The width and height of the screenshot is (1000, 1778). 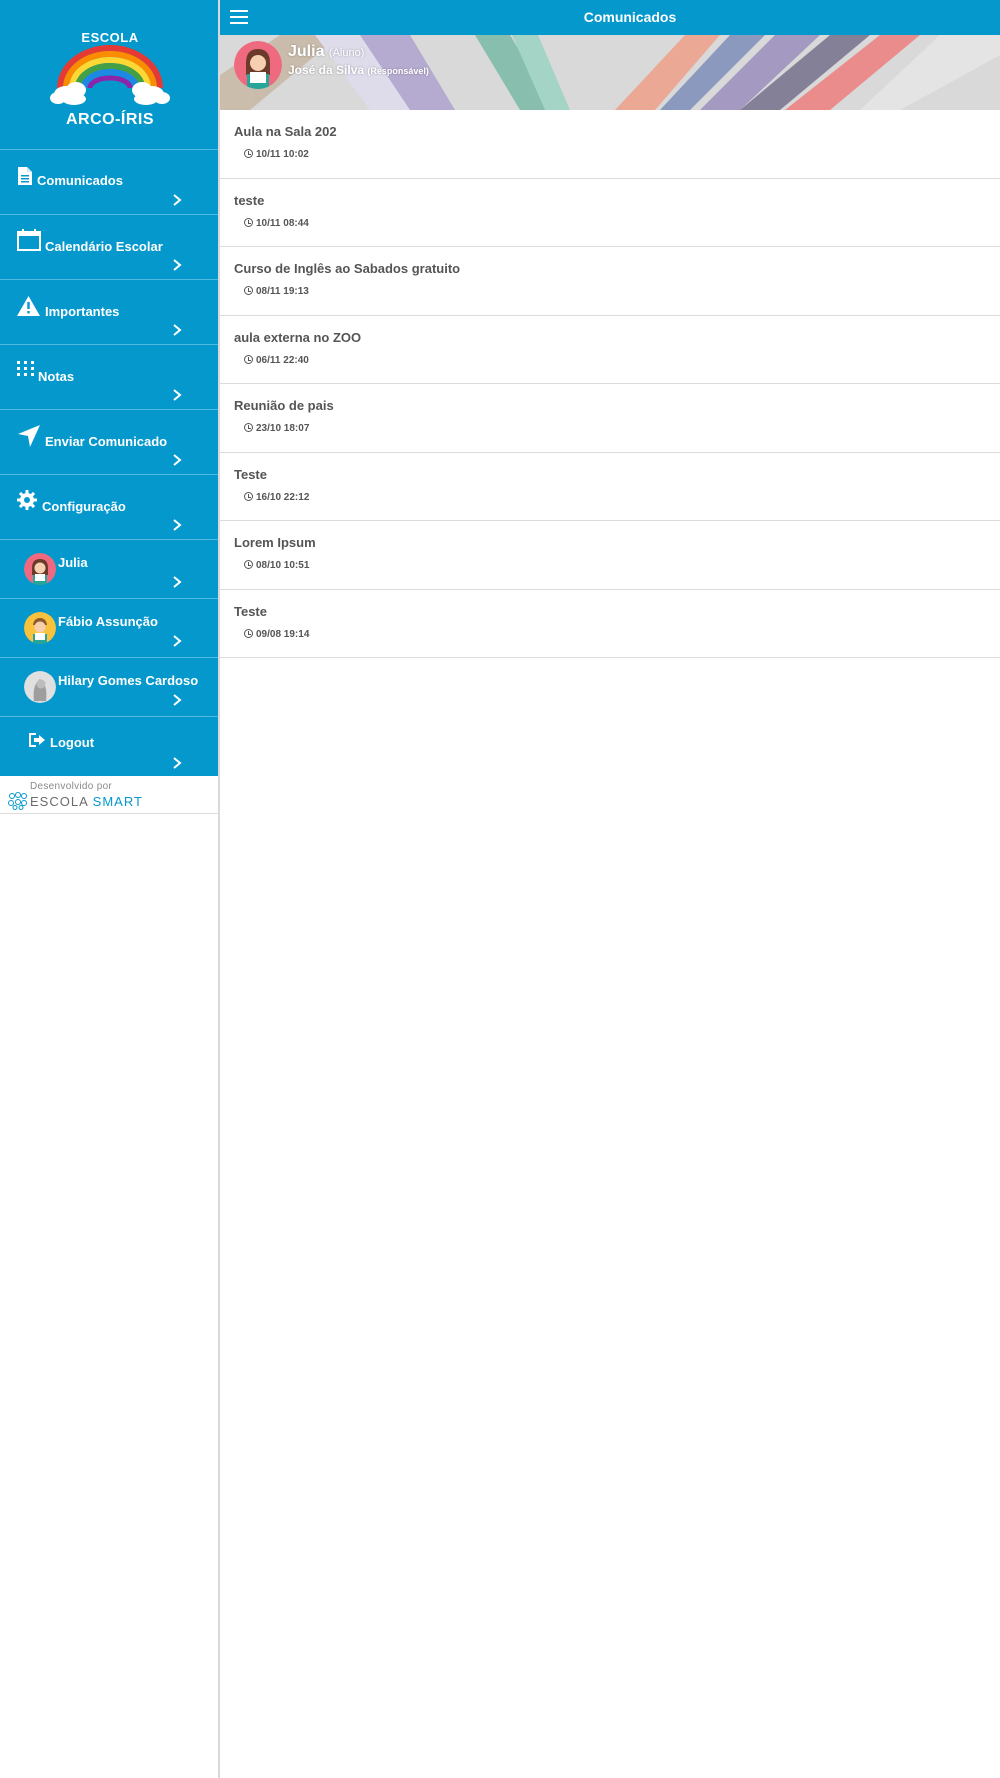 I want to click on sidebar-user-label: Fábio Assunção, so click(x=108, y=621).